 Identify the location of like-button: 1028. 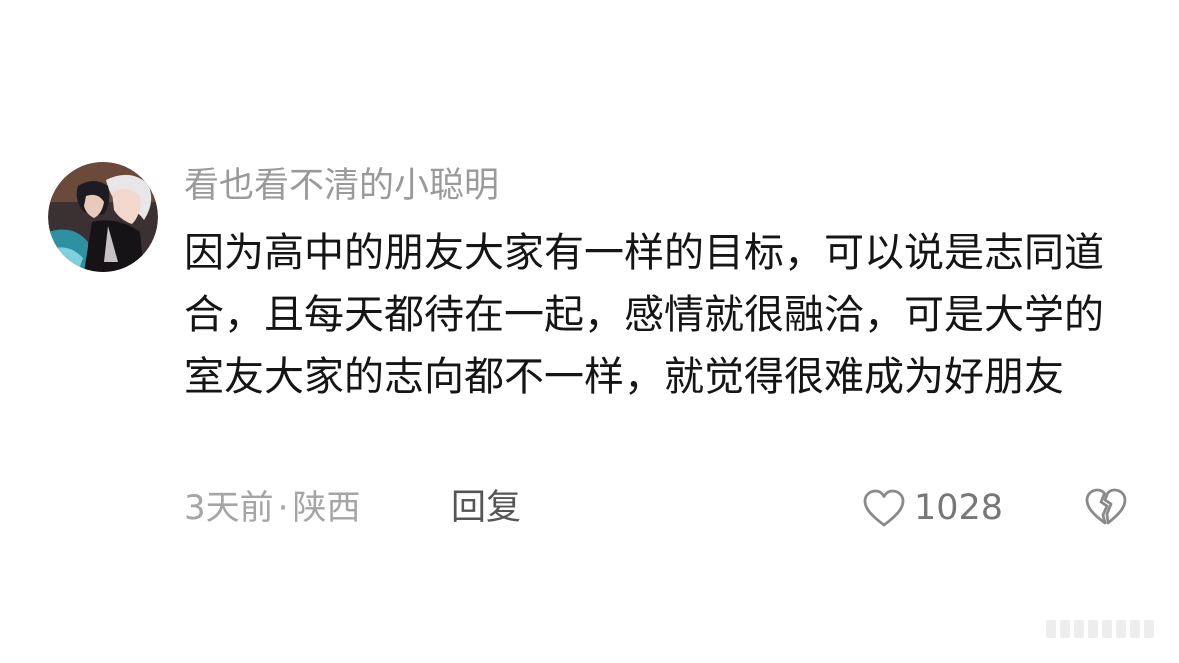
(932, 508).